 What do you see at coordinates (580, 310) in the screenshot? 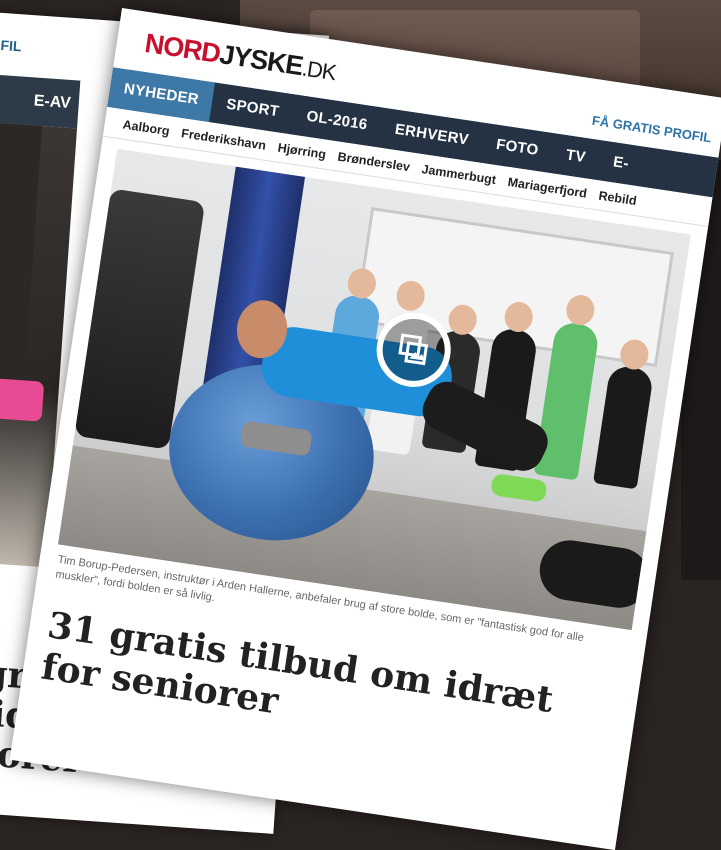
I see `photo-face` at bounding box center [580, 310].